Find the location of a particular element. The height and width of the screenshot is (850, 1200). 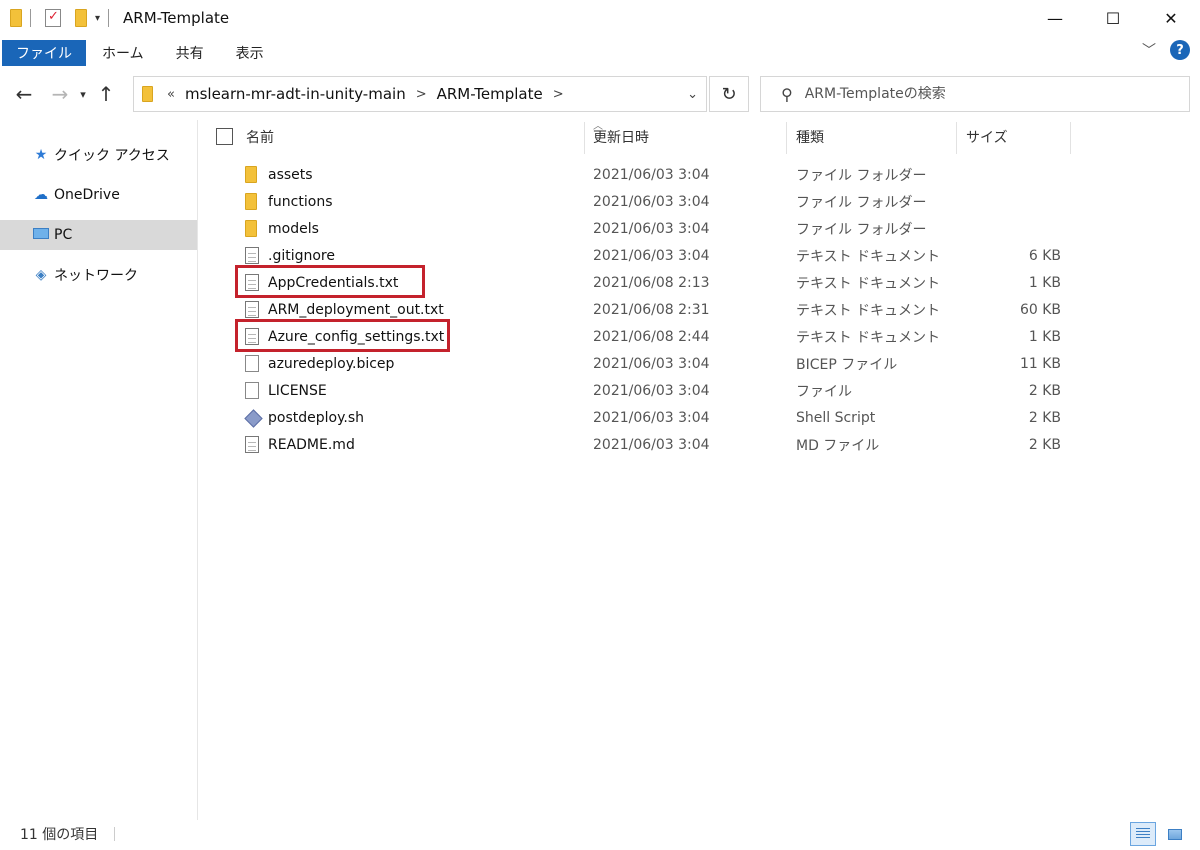

search-icon: ⚲ is located at coordinates (787, 94).